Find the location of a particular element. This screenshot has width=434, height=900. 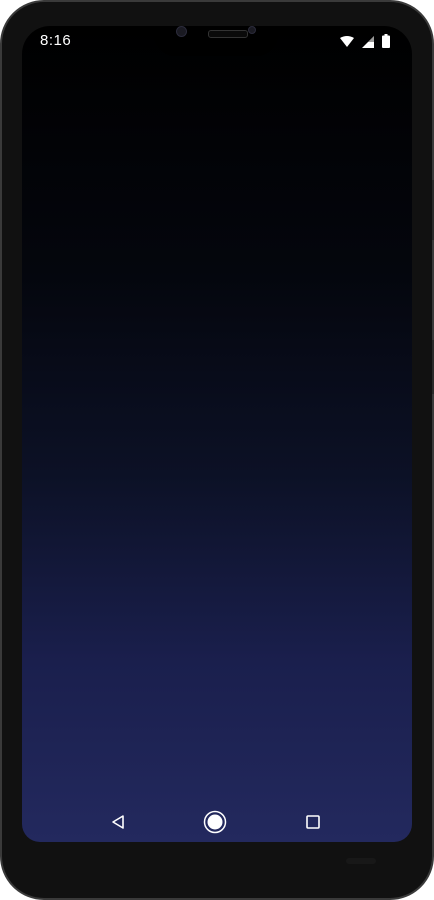

recents-square-icon is located at coordinates (313, 824).